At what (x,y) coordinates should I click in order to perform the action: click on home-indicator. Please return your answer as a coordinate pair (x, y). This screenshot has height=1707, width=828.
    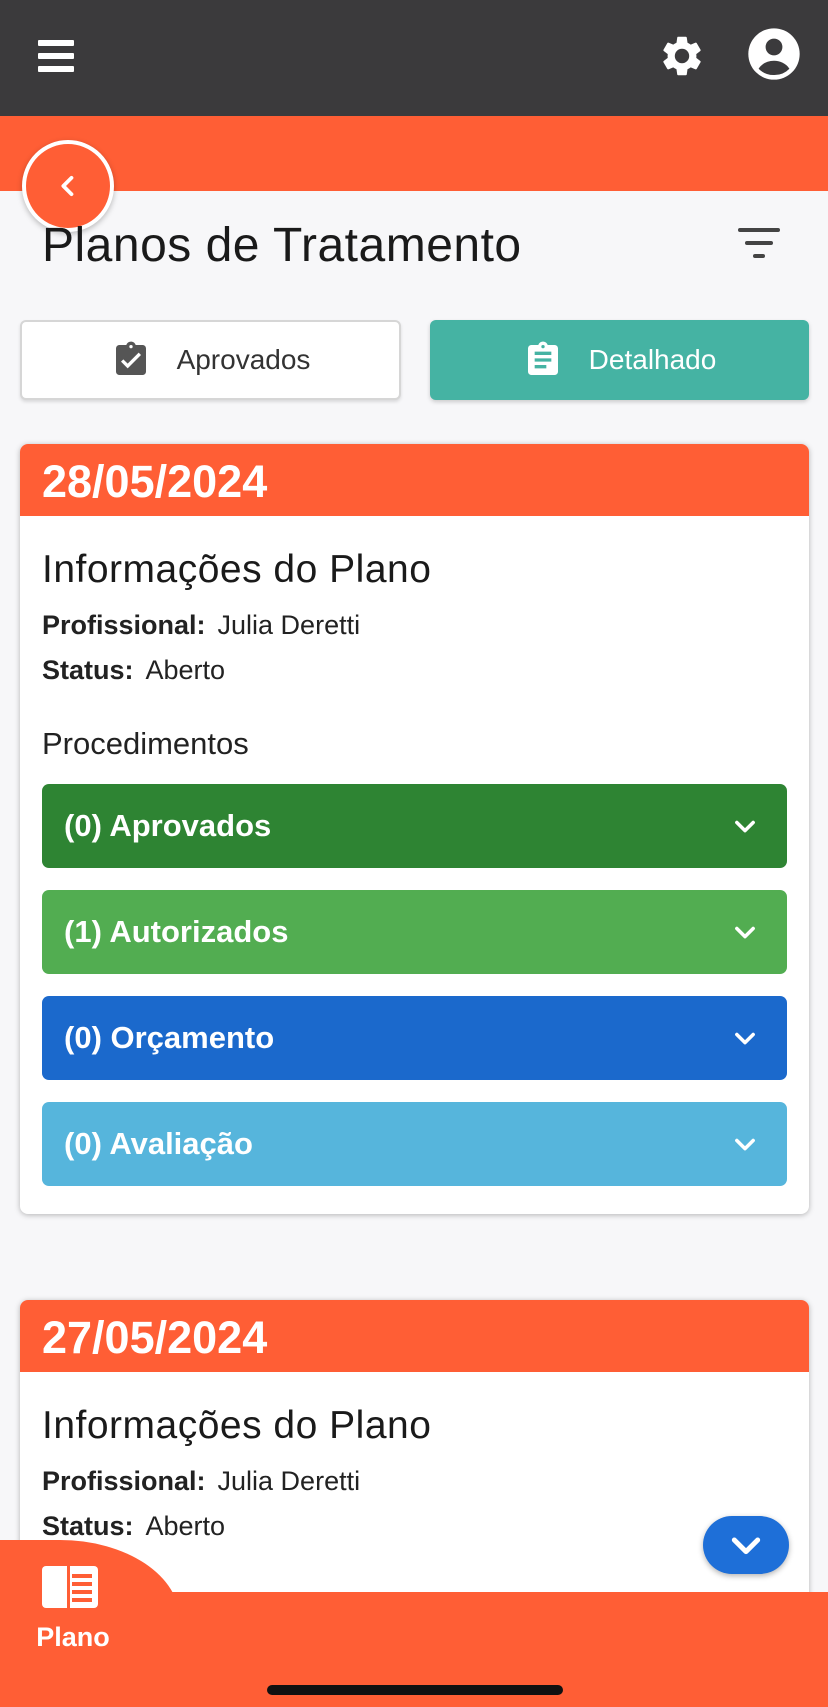
    Looking at the image, I should click on (415, 1690).